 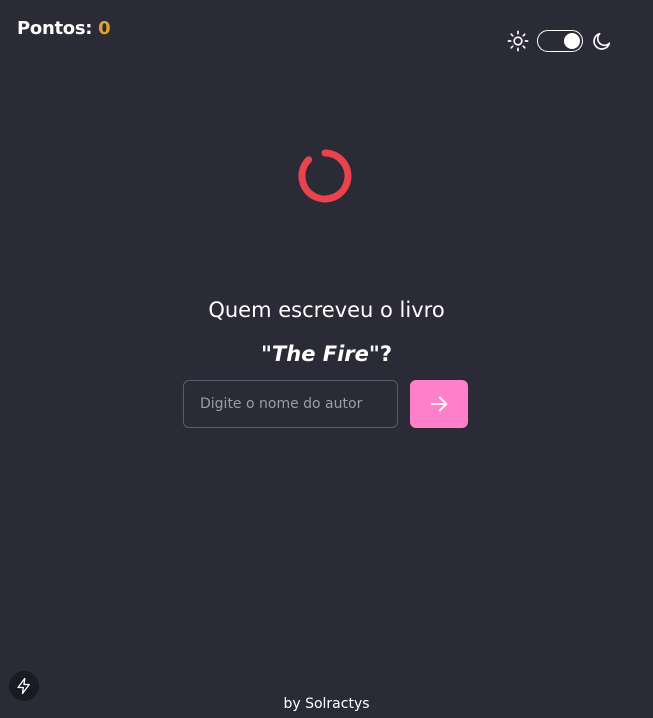 What do you see at coordinates (55, 28) in the screenshot?
I see `score-label: Pontos:` at bounding box center [55, 28].